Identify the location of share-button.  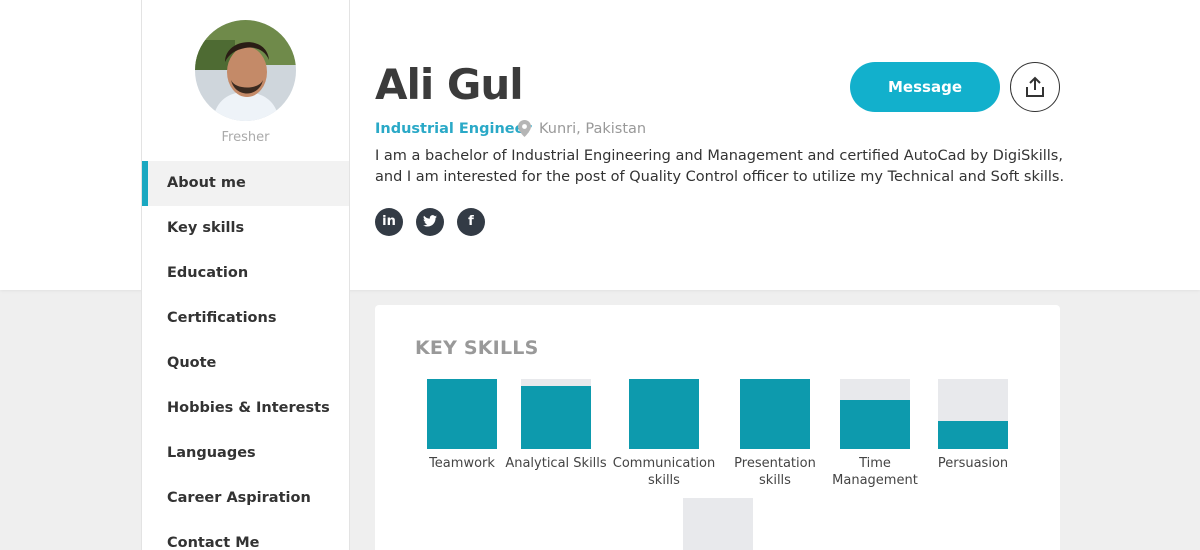
(1035, 87).